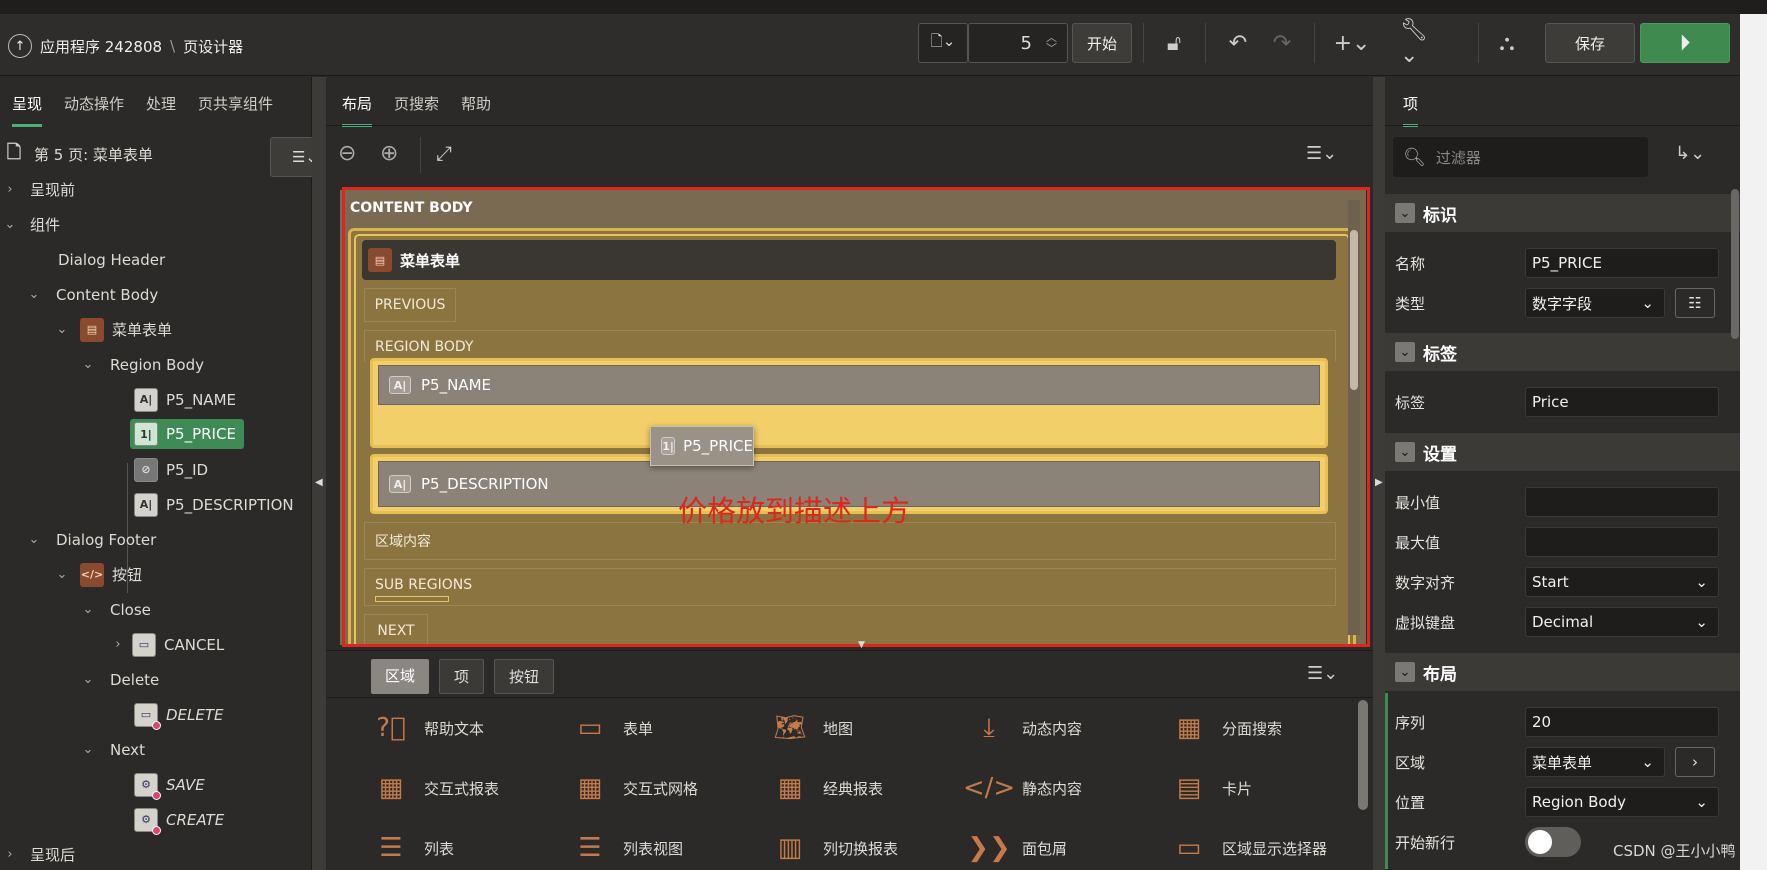 The width and height of the screenshot is (1767, 870). I want to click on gallery-breadcrumb: ❯❯ 面包屑, so click(1017, 848).